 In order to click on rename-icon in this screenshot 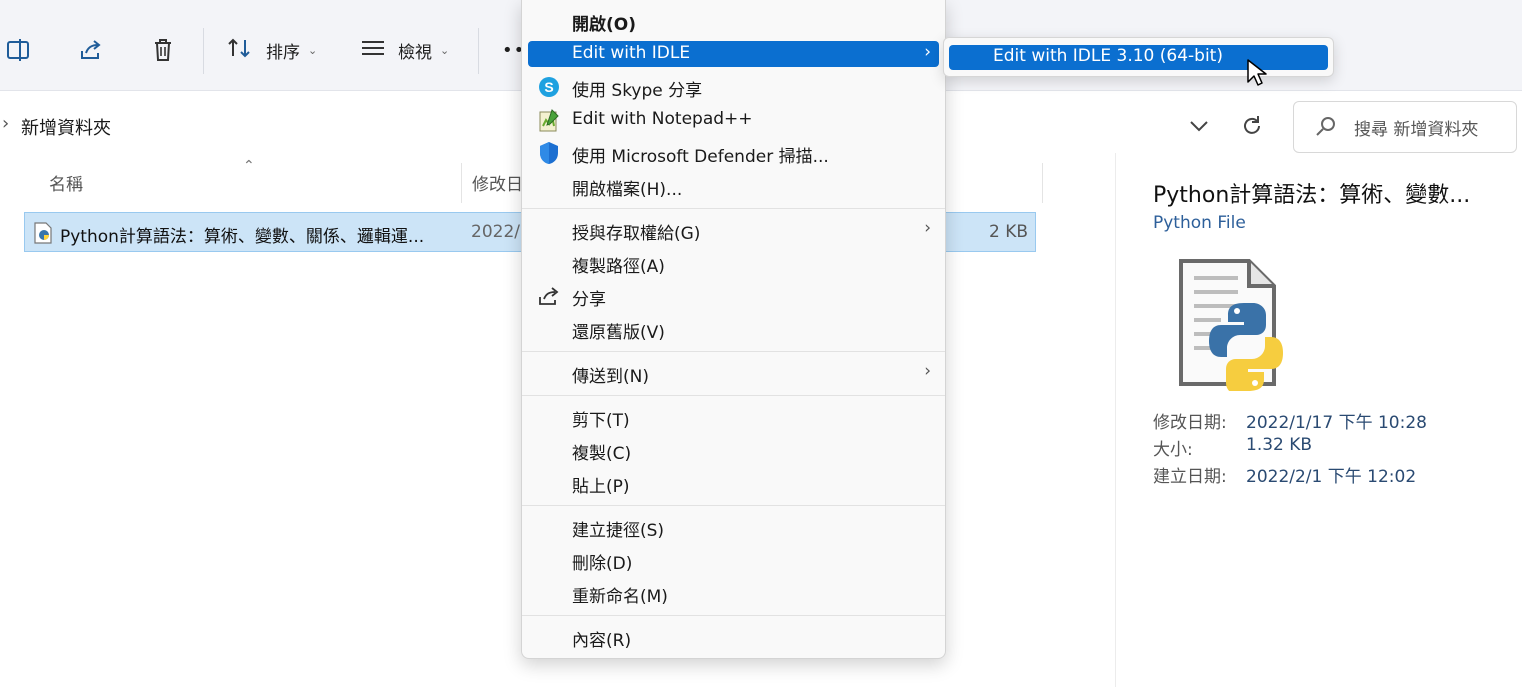, I will do `click(19, 50)`.